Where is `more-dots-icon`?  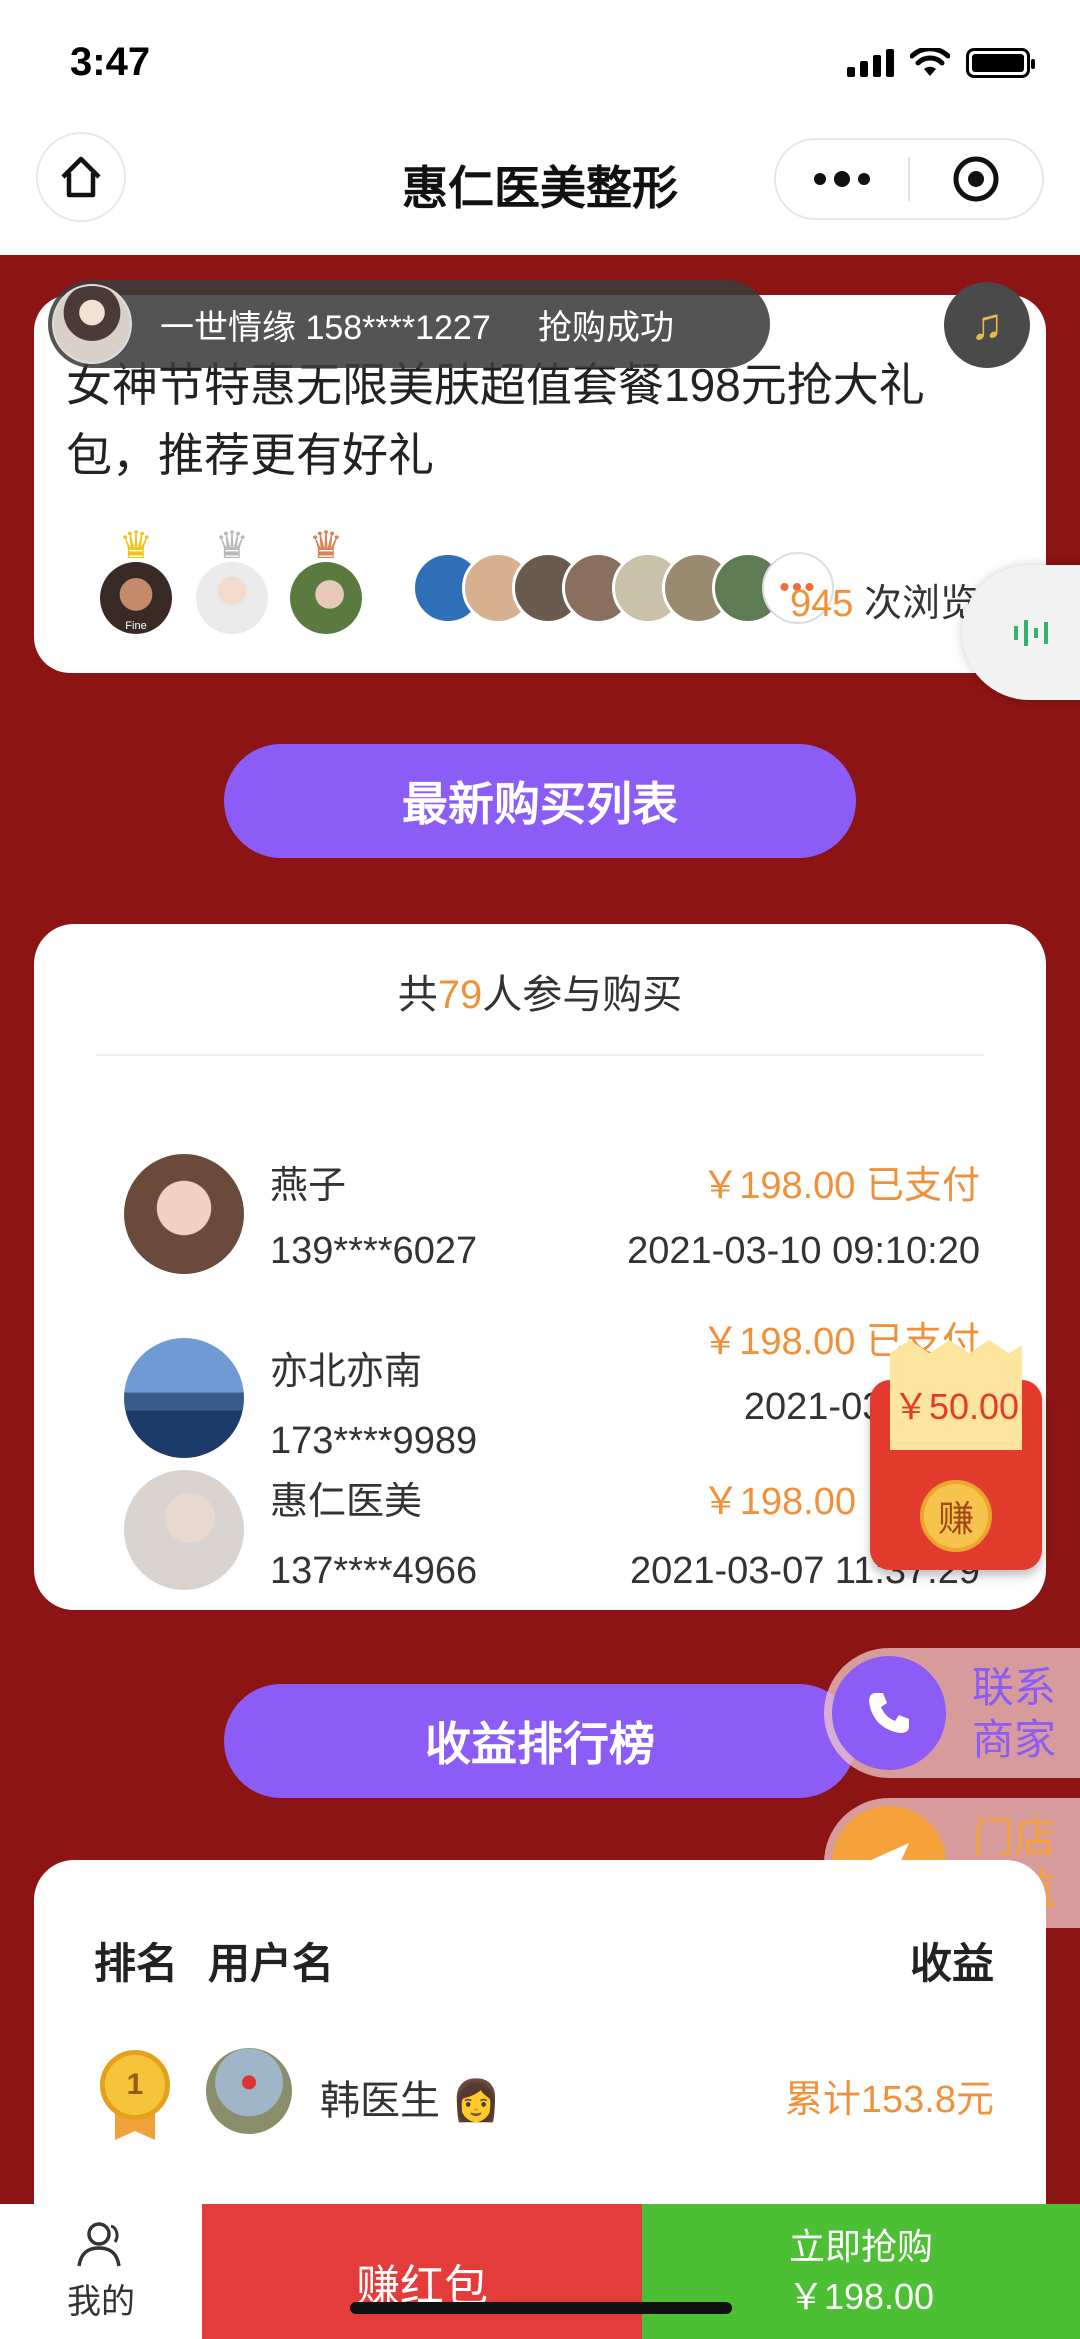
more-dots-icon is located at coordinates (842, 179).